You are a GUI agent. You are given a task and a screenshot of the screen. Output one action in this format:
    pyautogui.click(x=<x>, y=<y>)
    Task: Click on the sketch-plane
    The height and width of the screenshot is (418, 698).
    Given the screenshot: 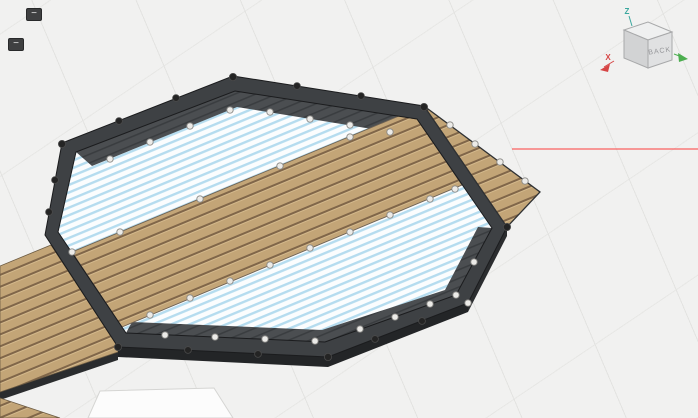 What is the action you would take?
    pyautogui.click(x=160, y=402)
    